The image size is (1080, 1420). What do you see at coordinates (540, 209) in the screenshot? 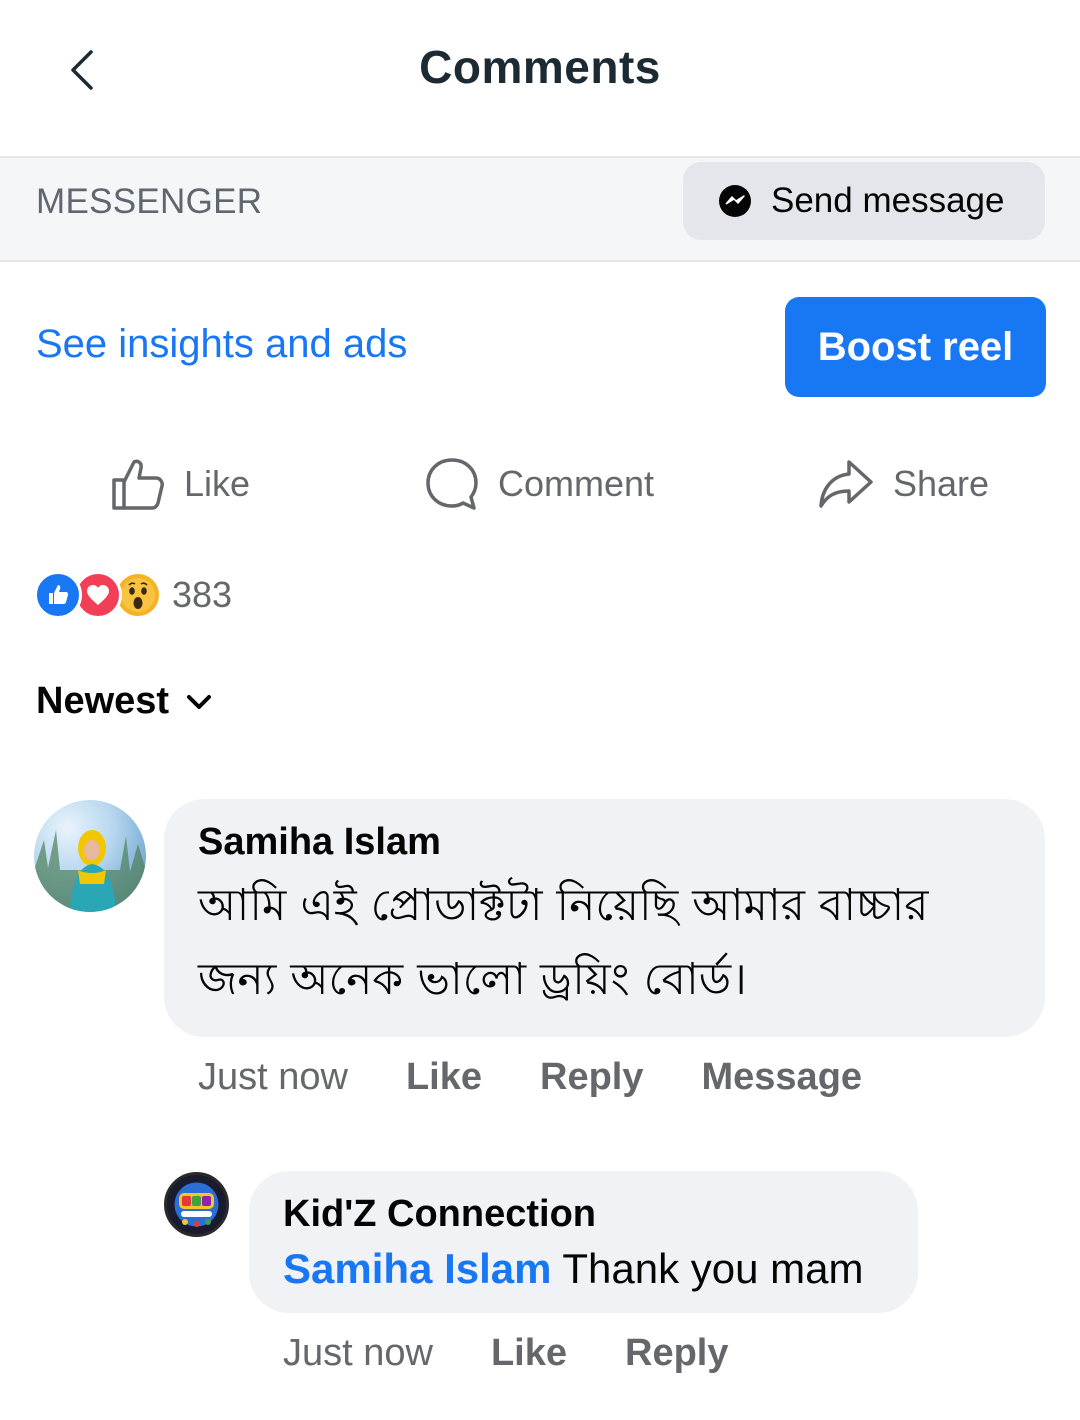
I see `messenger-bar: MESSENGER Send message` at bounding box center [540, 209].